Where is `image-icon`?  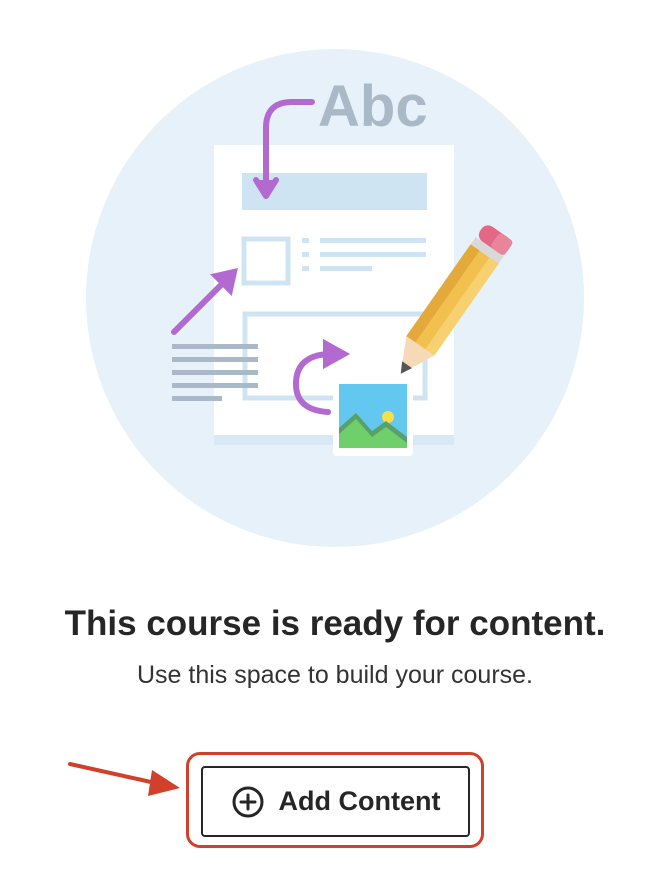 image-icon is located at coordinates (373, 417).